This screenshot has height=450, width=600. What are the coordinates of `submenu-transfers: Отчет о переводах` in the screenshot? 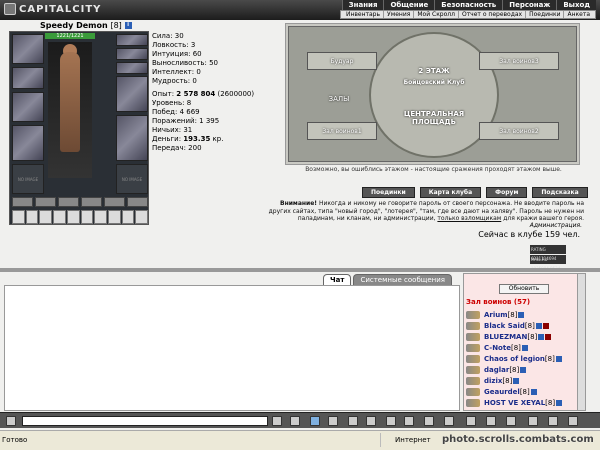 It's located at (493, 14).